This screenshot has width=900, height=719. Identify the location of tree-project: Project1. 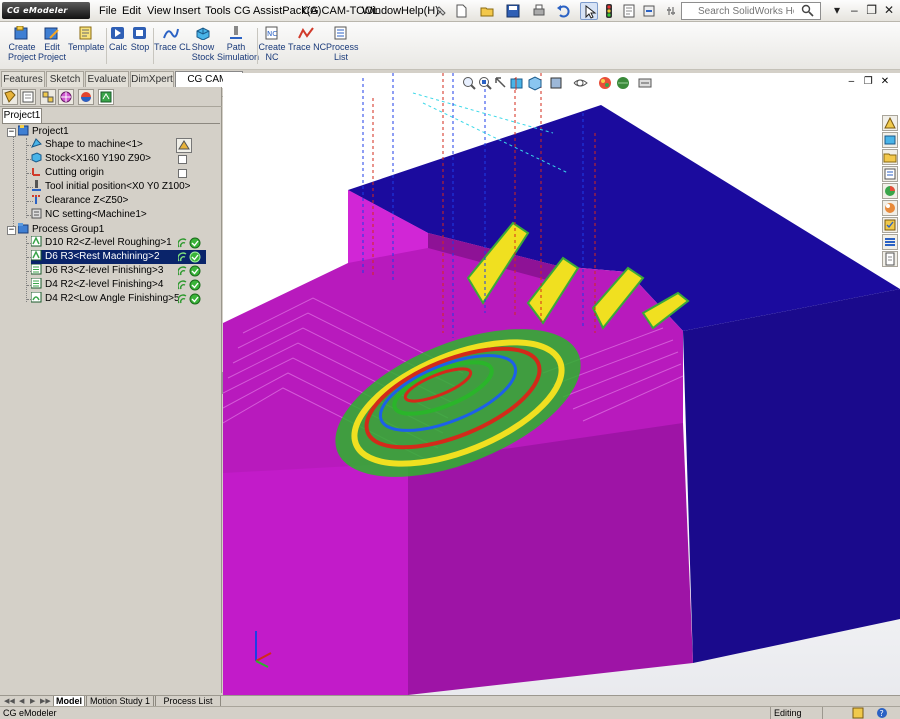
(43, 132).